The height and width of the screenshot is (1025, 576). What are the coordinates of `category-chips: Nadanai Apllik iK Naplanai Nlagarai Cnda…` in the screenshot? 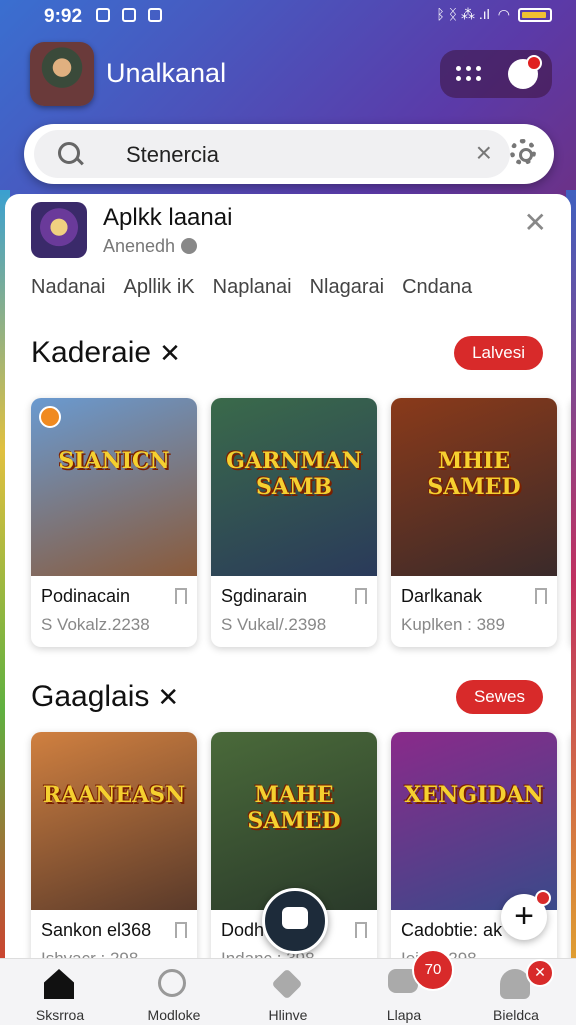 It's located at (251, 287).